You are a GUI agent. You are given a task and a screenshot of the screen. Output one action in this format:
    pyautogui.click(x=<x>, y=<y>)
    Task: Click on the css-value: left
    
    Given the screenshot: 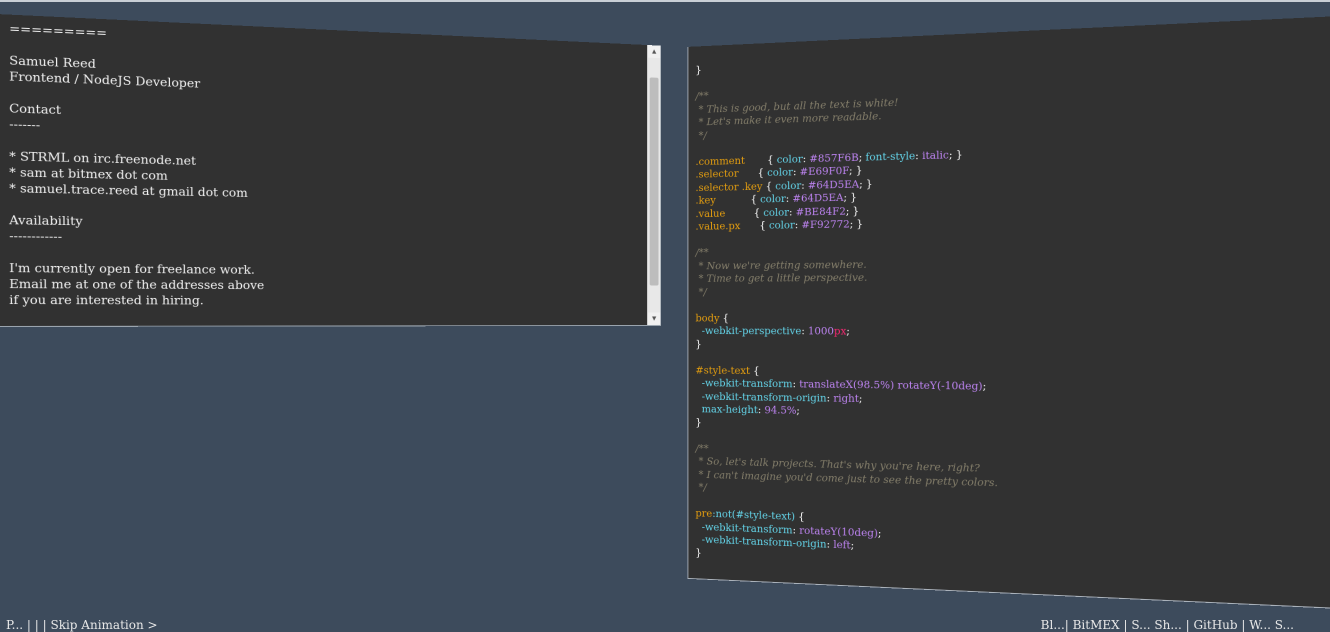 What is the action you would take?
    pyautogui.click(x=842, y=545)
    